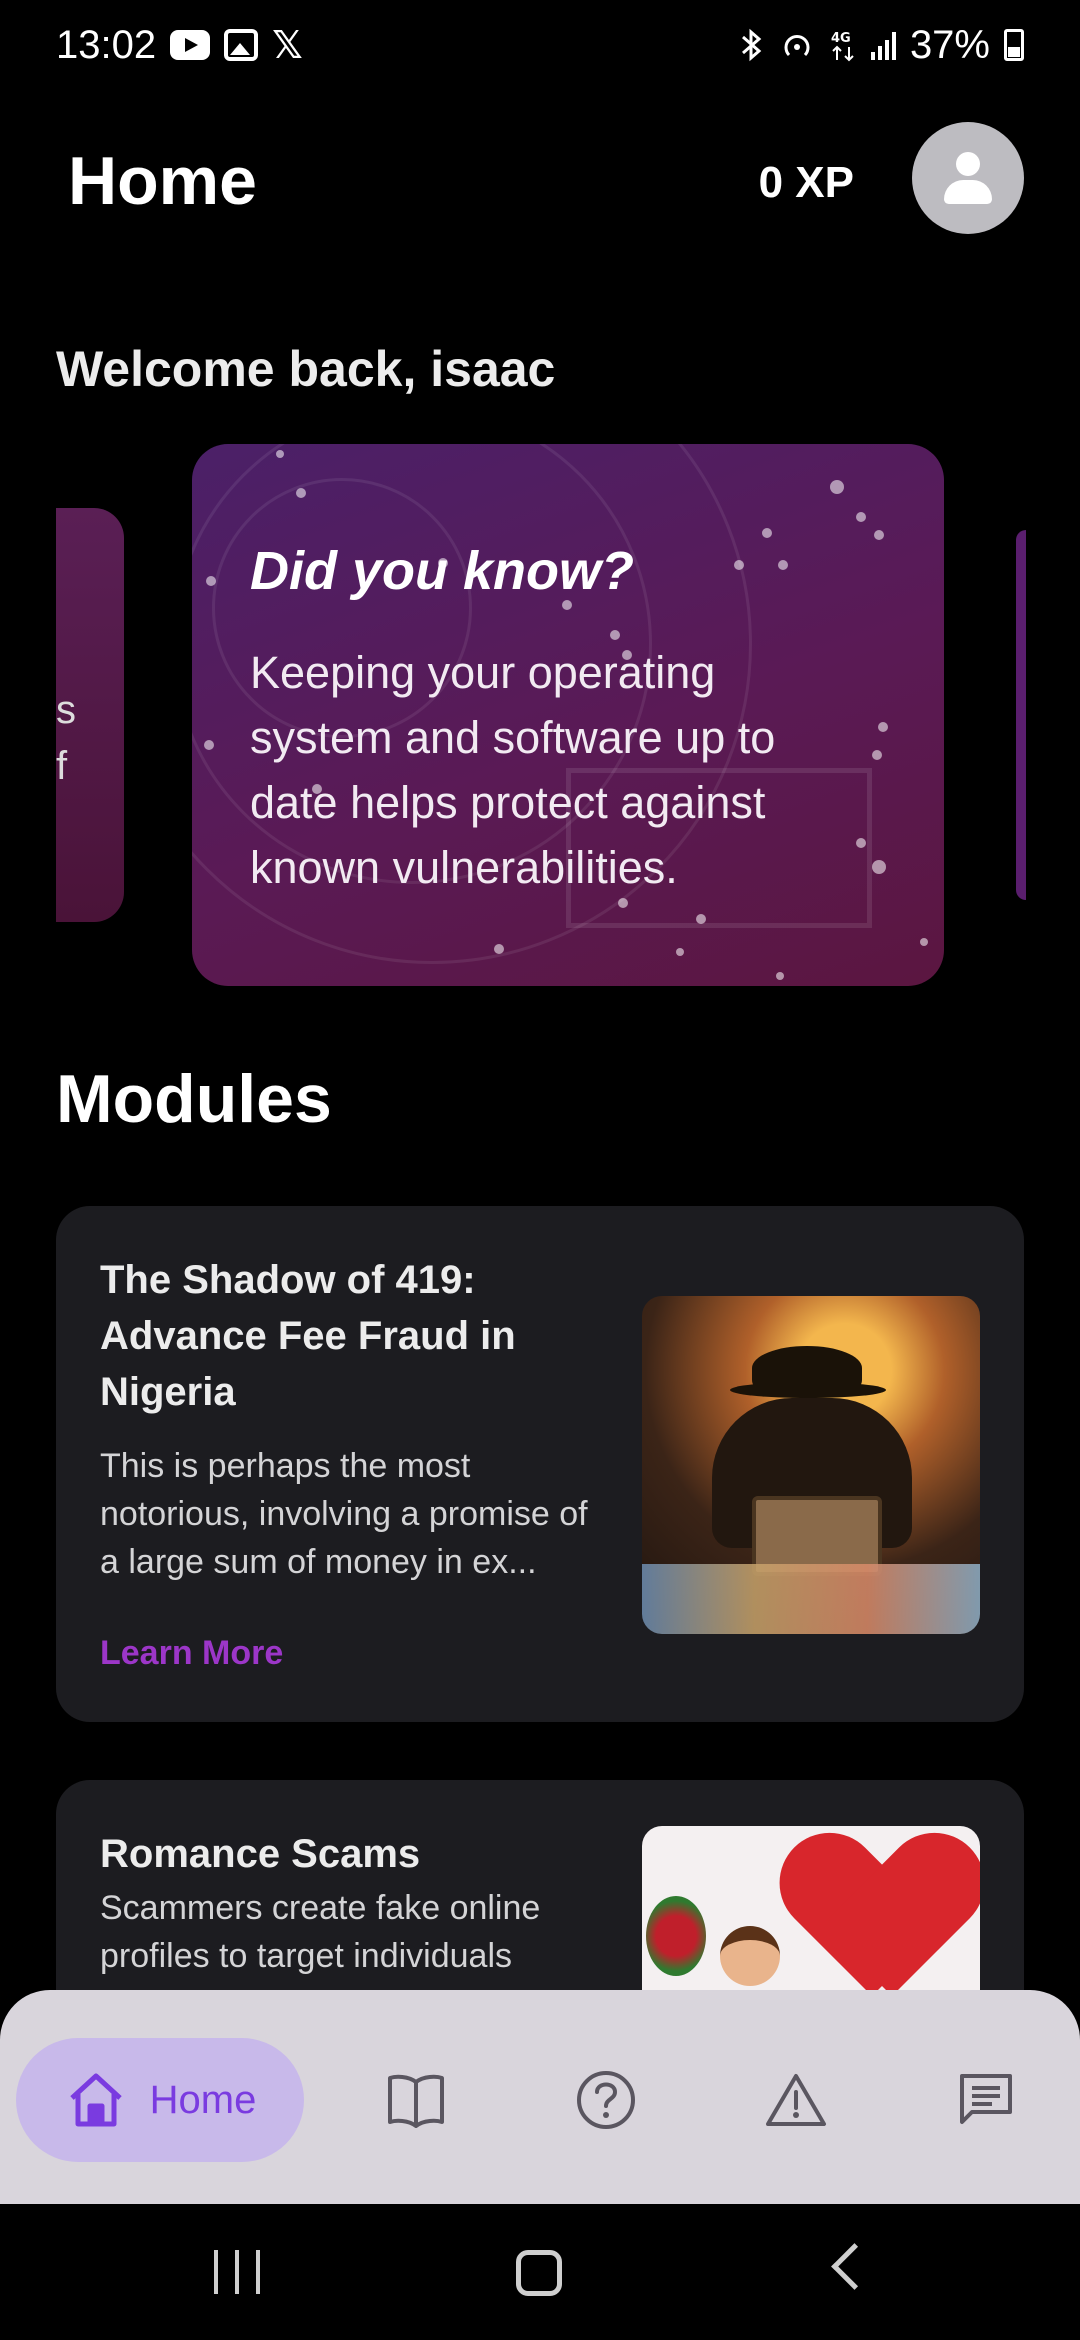 This screenshot has height=2340, width=1080. Describe the element at coordinates (62, 766) in the screenshot. I see `partial-text: f` at that location.